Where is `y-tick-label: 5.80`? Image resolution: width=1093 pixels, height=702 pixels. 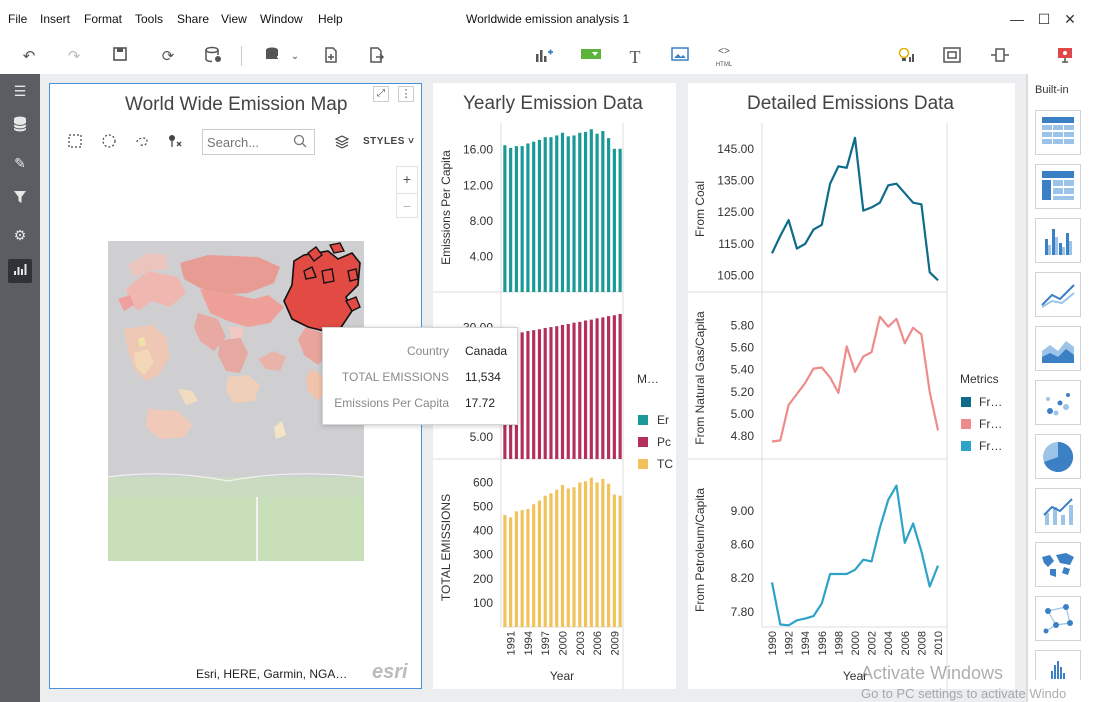 y-tick-label: 5.80 is located at coordinates (743, 326).